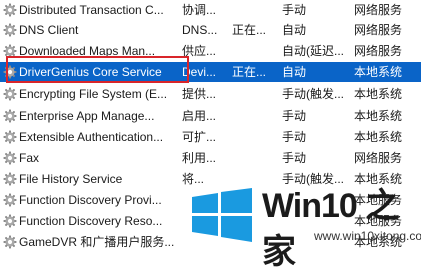  Describe the element at coordinates (49, 30) in the screenshot. I see `service-name: DNS Client` at that location.